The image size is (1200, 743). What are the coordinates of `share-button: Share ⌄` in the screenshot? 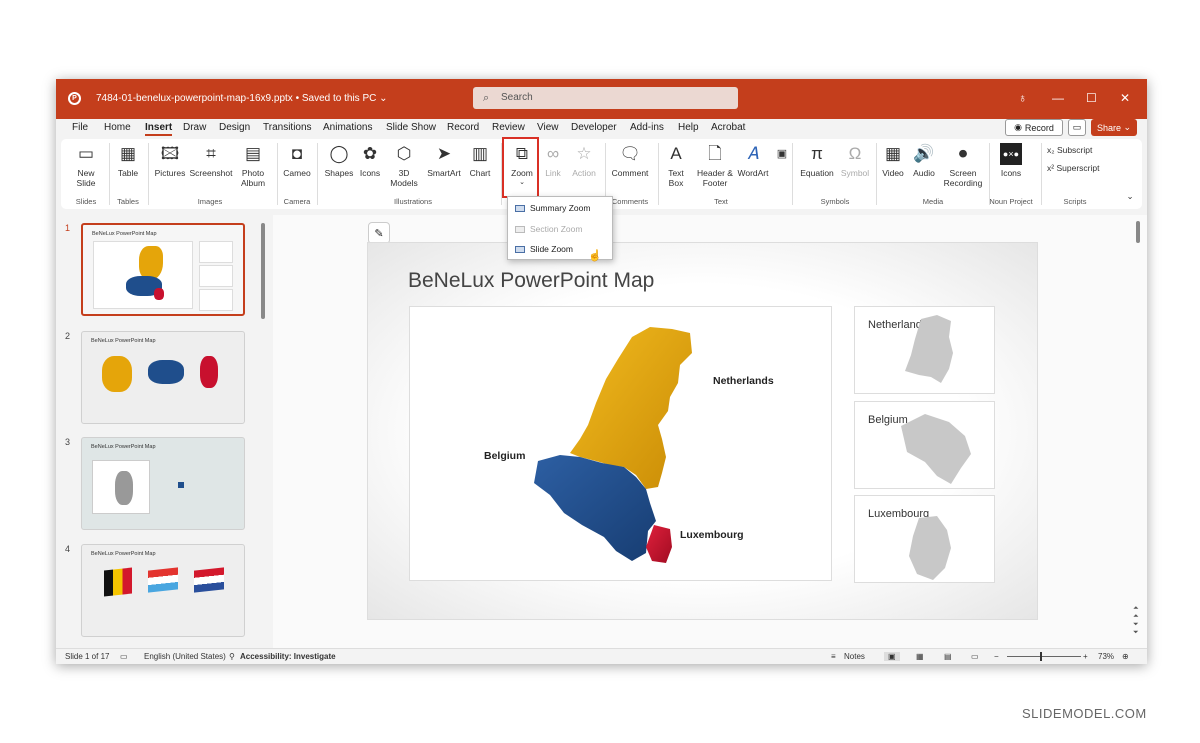 It's located at (1114, 127).